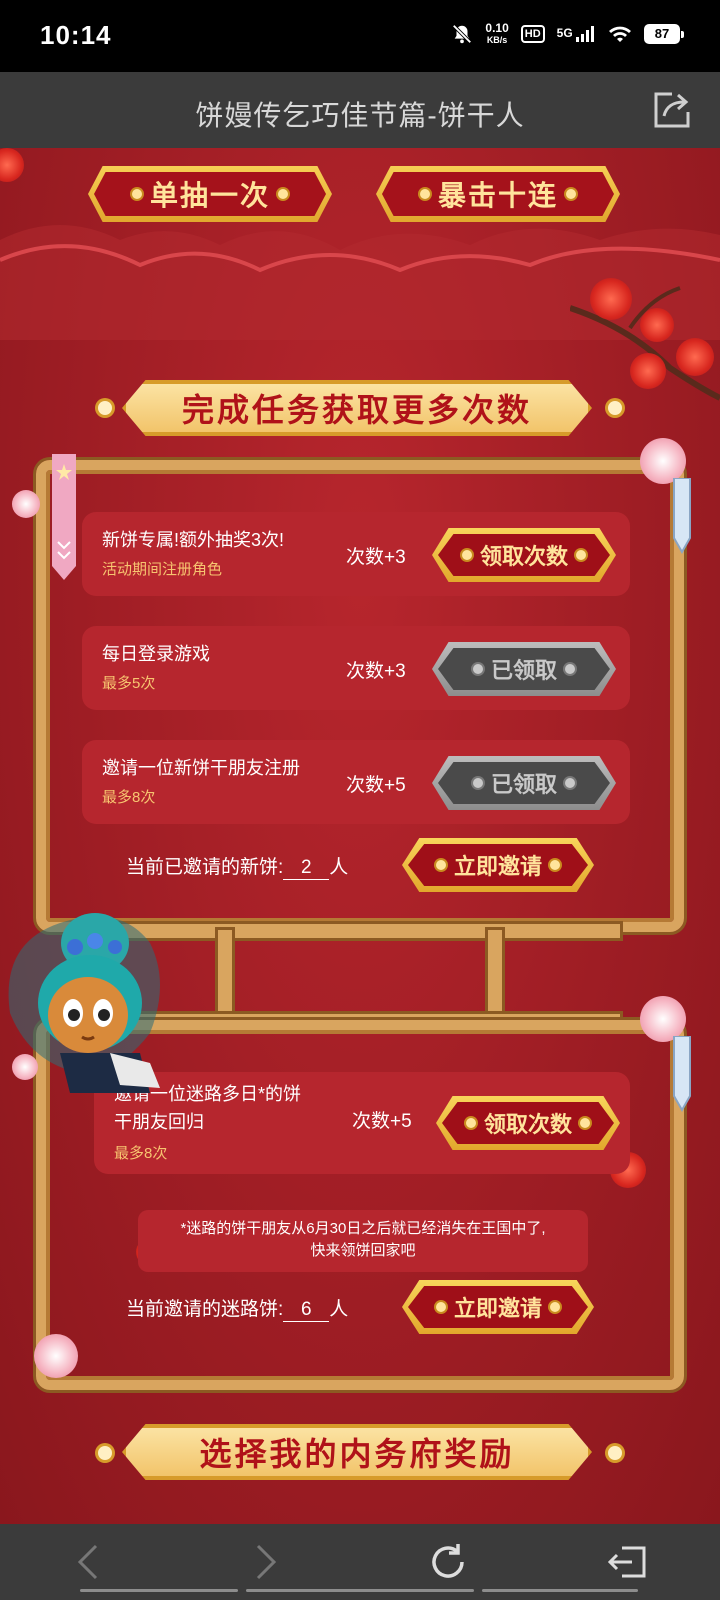  Describe the element at coordinates (672, 110) in the screenshot. I see `share-icon` at that location.